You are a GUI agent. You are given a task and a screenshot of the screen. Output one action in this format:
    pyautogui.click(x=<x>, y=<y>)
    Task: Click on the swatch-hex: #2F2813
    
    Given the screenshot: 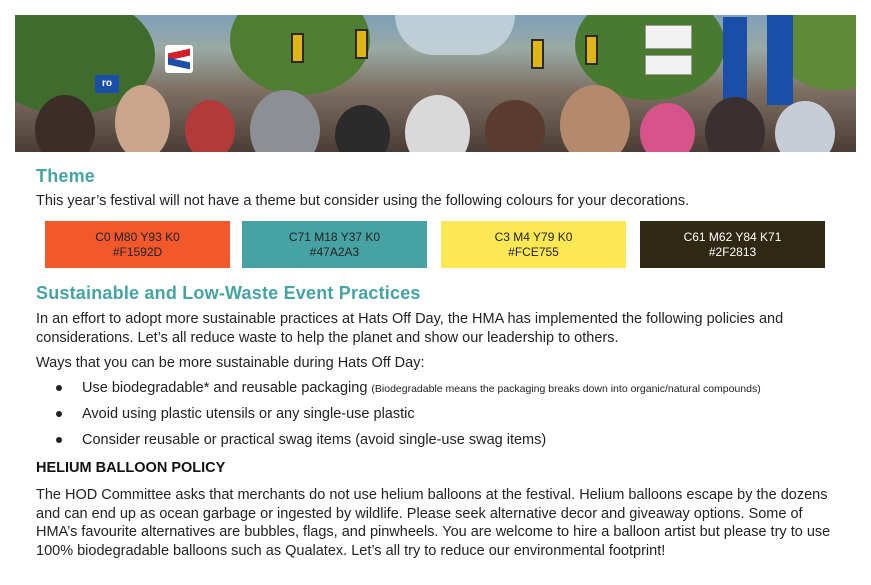 What is the action you would take?
    pyautogui.click(x=732, y=251)
    